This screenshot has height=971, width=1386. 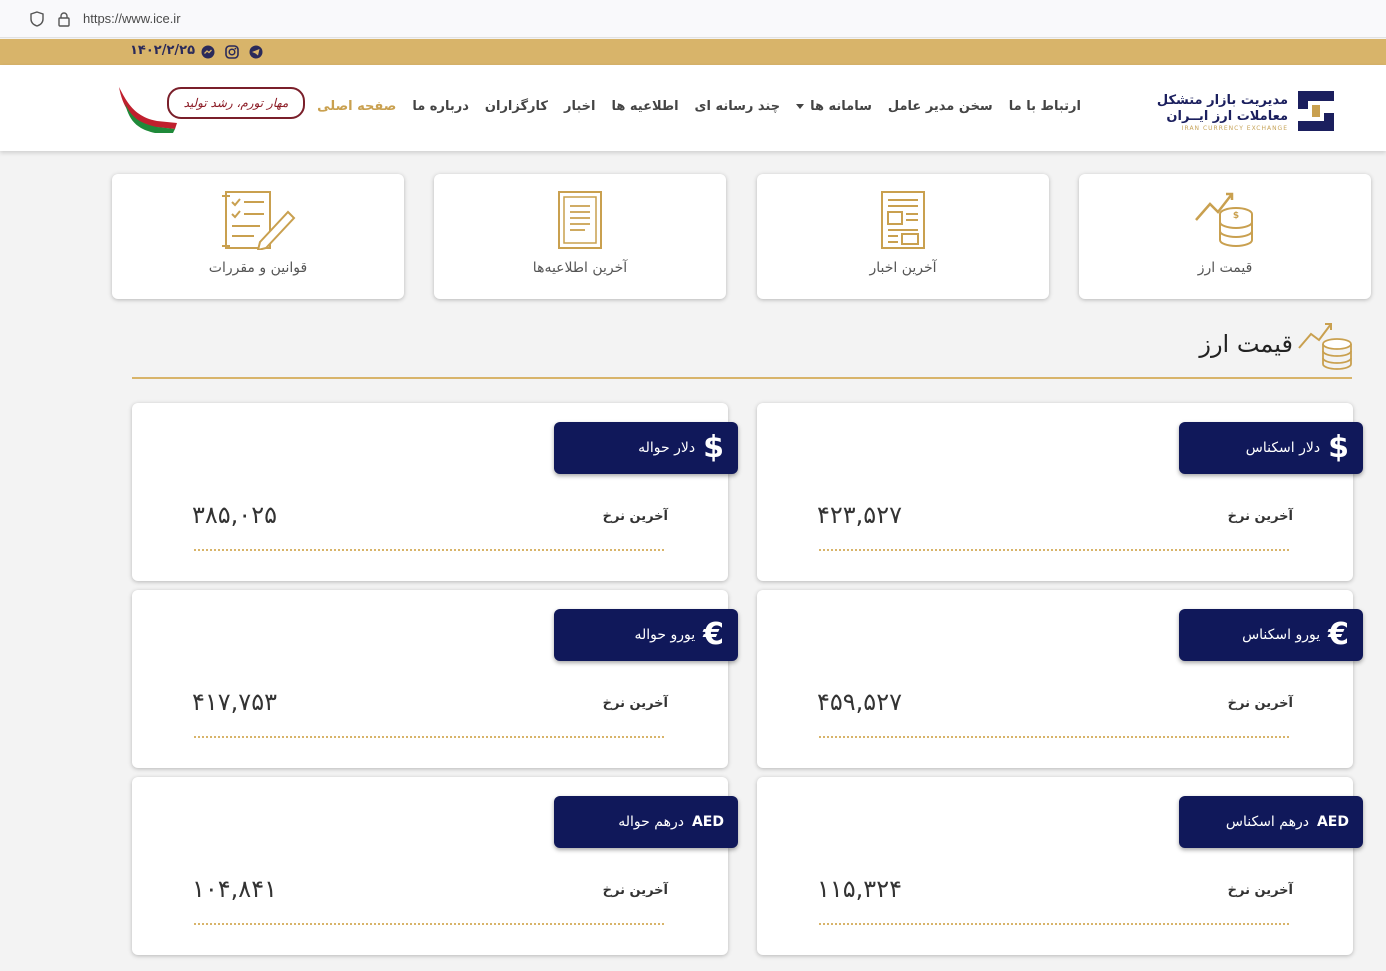 What do you see at coordinates (1283, 448) in the screenshot?
I see `currency-name: دلار اسکناس` at bounding box center [1283, 448].